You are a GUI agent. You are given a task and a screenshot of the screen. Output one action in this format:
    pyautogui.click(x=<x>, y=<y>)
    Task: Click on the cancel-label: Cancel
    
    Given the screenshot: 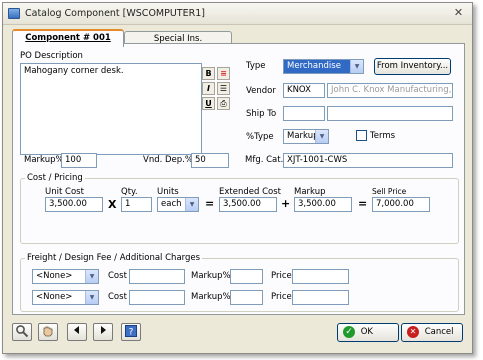 What is the action you would take?
    pyautogui.click(x=439, y=332)
    